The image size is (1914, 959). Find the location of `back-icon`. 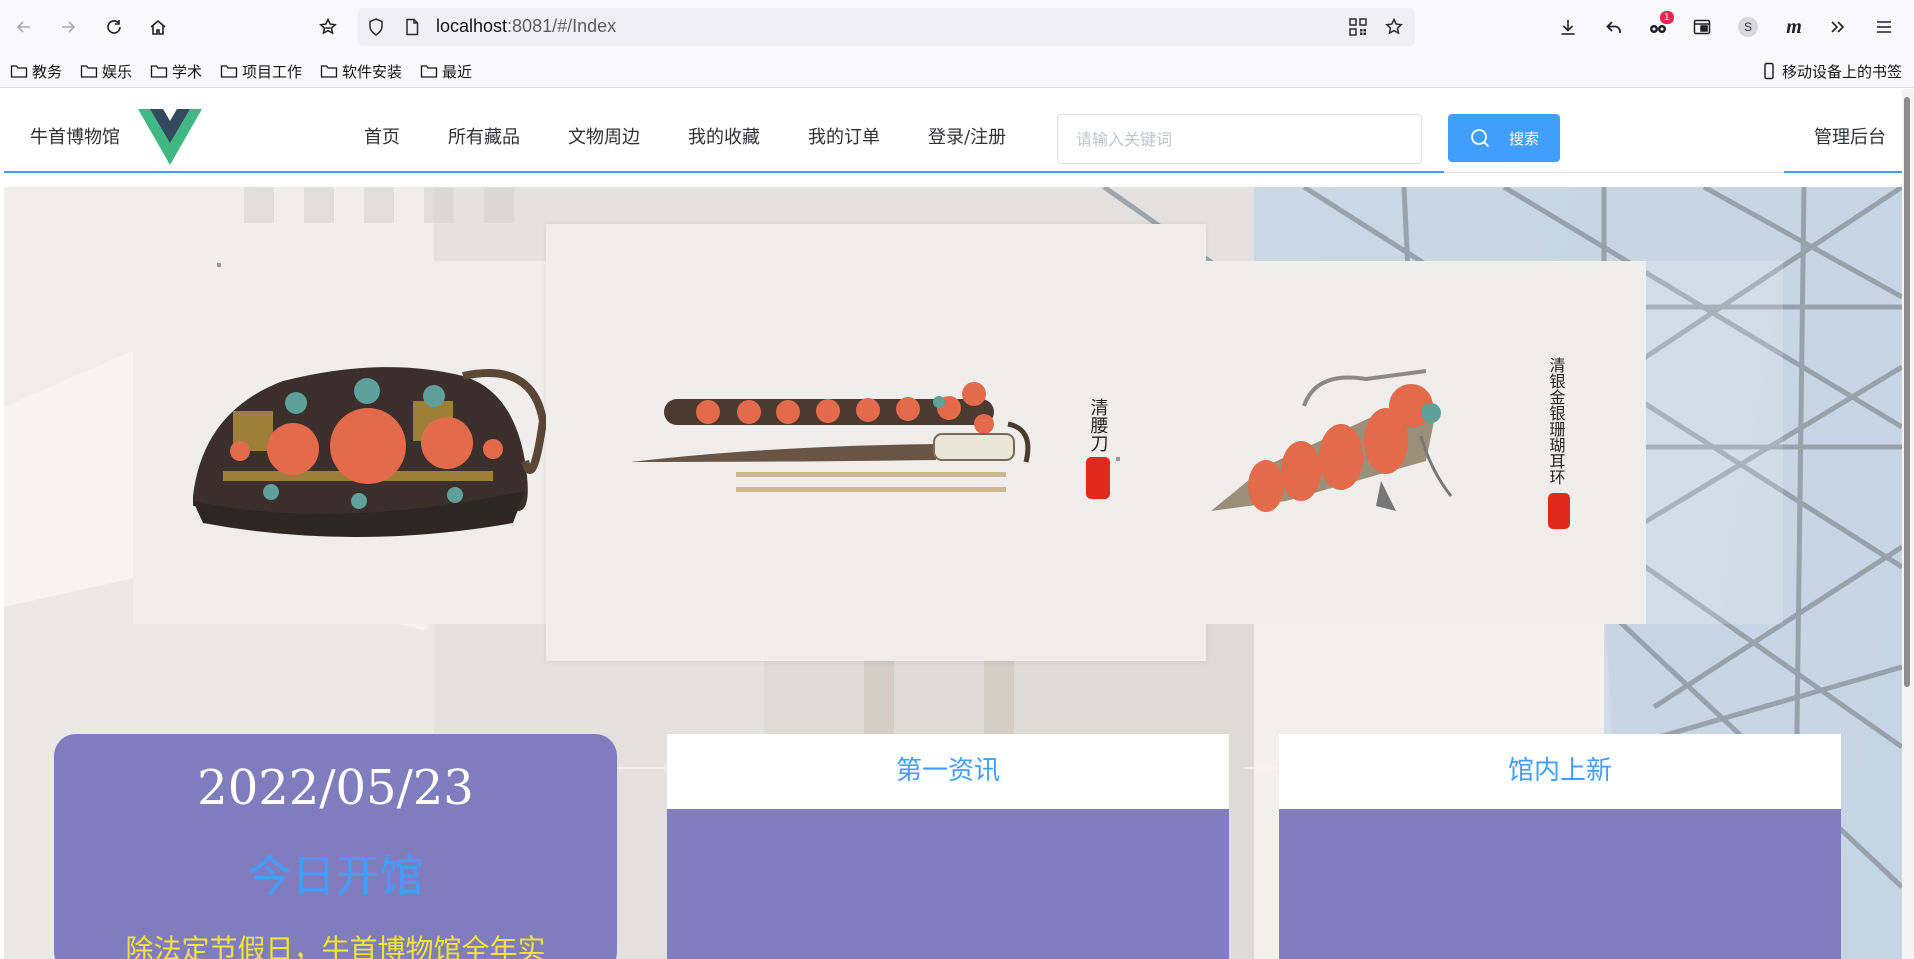

back-icon is located at coordinates (24, 27).